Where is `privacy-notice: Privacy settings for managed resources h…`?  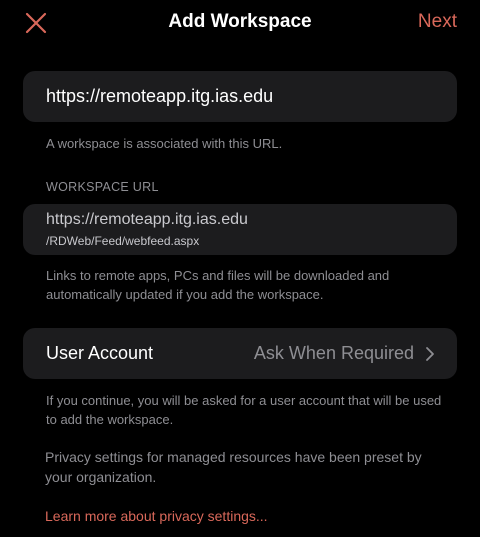
privacy-notice: Privacy settings for managed resources h… is located at coordinates (233, 467).